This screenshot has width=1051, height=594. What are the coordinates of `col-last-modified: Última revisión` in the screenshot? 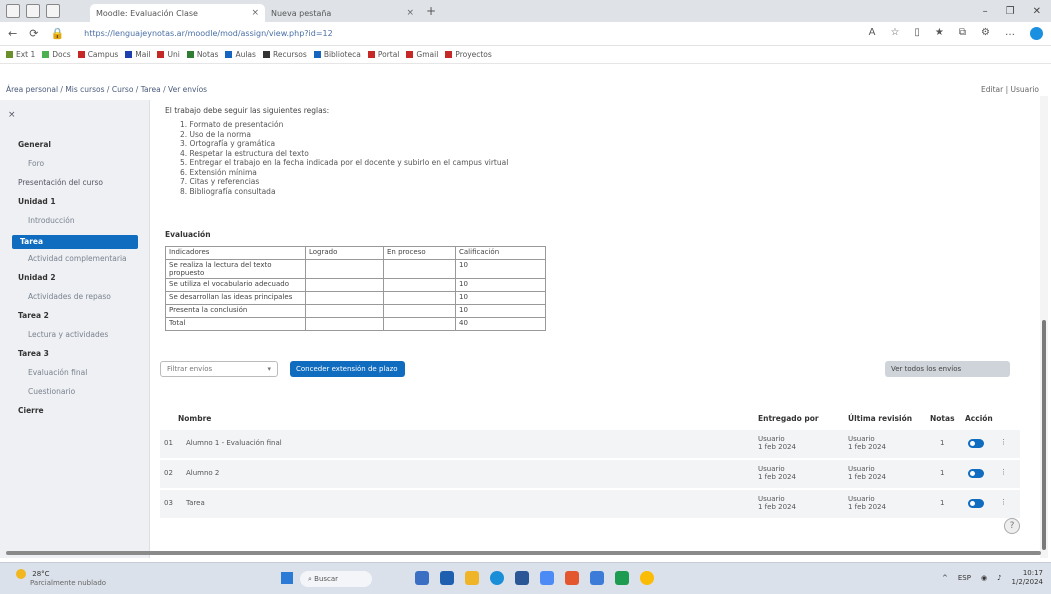 It's located at (880, 418).